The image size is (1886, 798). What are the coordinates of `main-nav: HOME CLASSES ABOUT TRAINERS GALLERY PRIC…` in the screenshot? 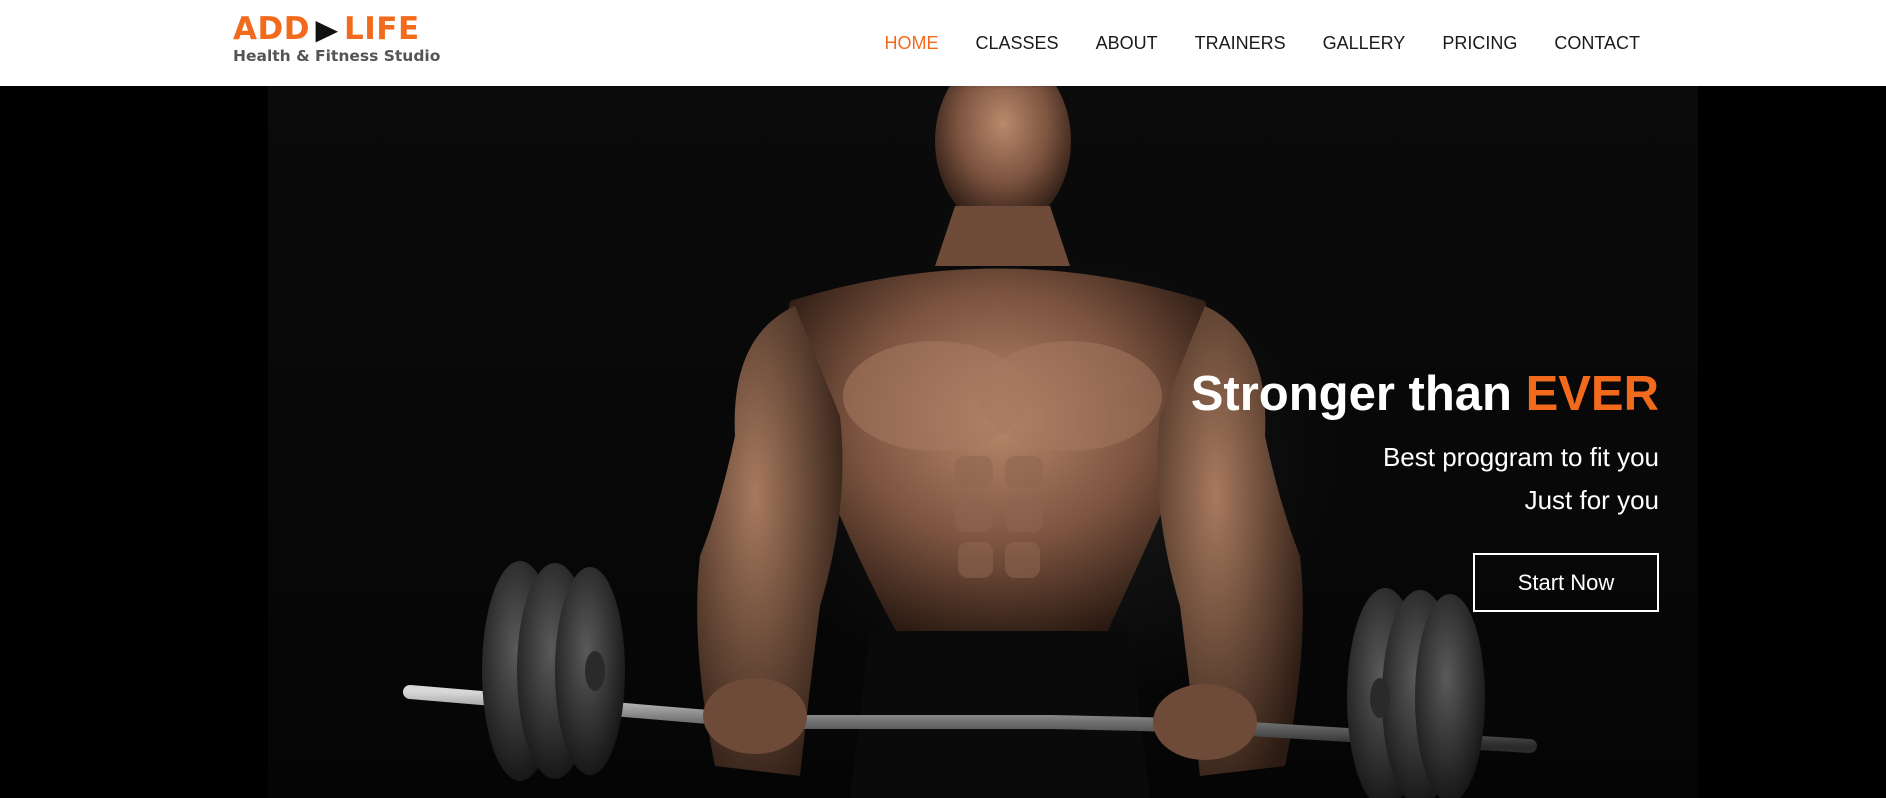 It's located at (1244, 43).